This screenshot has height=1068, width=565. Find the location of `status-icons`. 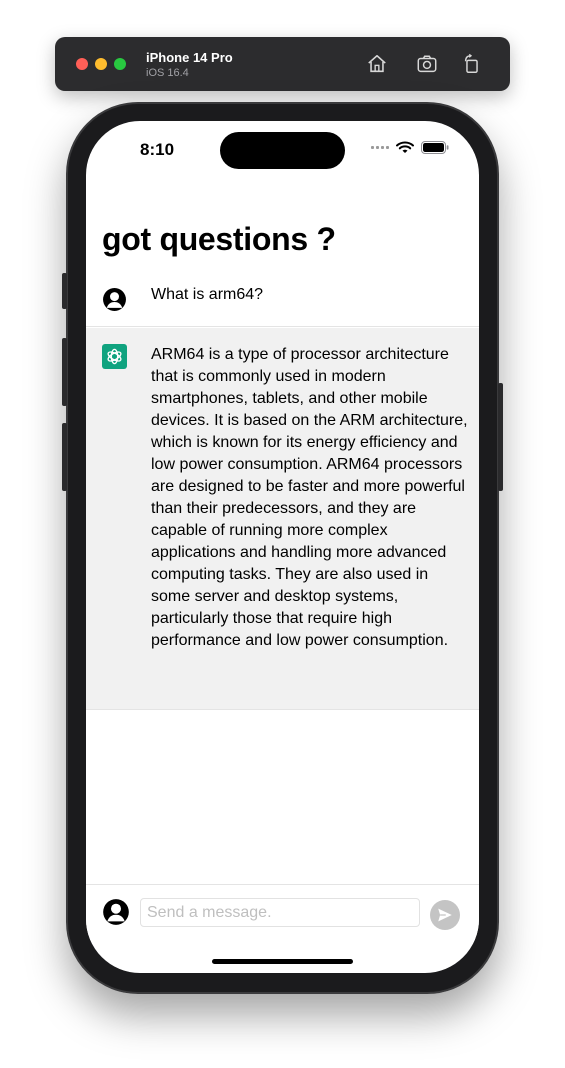

status-icons is located at coordinates (410, 147).